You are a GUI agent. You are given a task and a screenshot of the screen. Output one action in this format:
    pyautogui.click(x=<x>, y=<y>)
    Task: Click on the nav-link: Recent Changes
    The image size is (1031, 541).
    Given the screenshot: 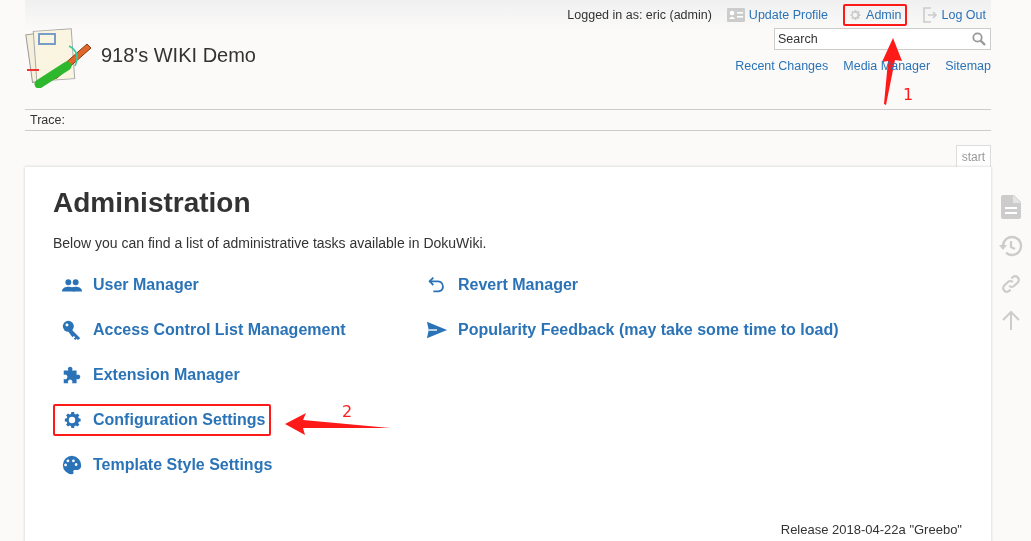 What is the action you would take?
    pyautogui.click(x=782, y=66)
    